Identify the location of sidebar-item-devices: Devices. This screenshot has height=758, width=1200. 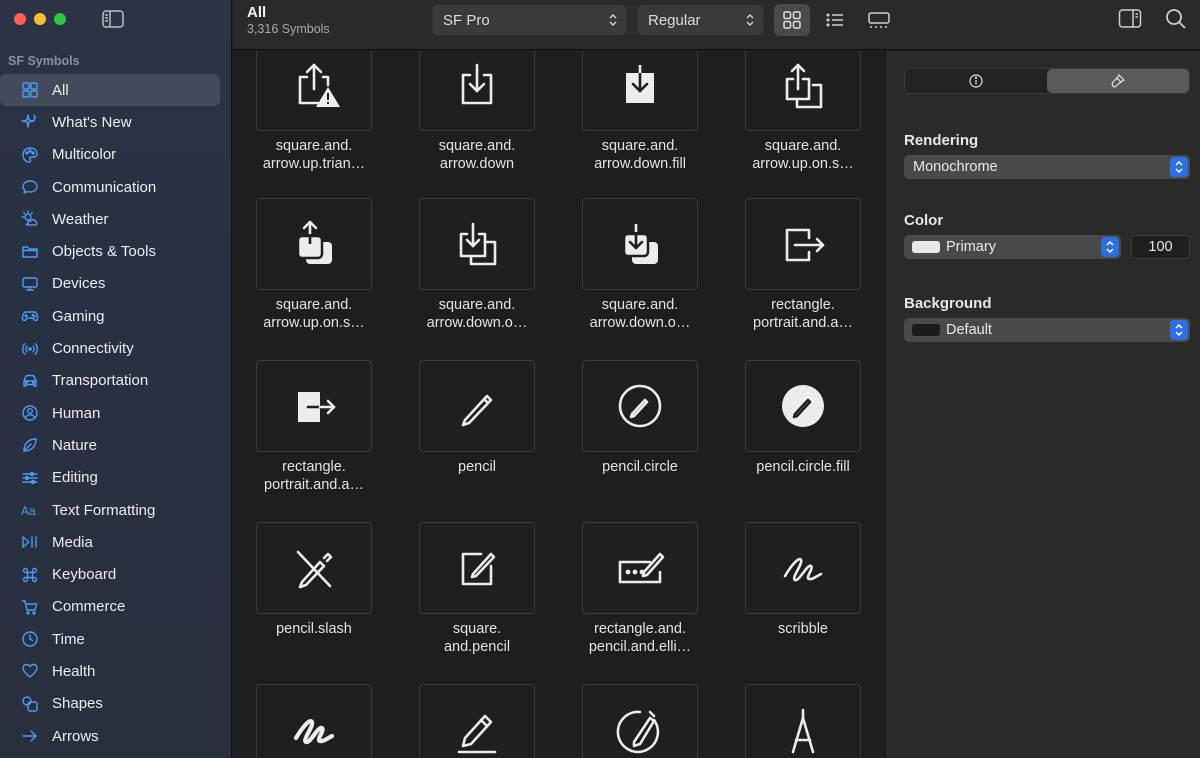
(116, 284).